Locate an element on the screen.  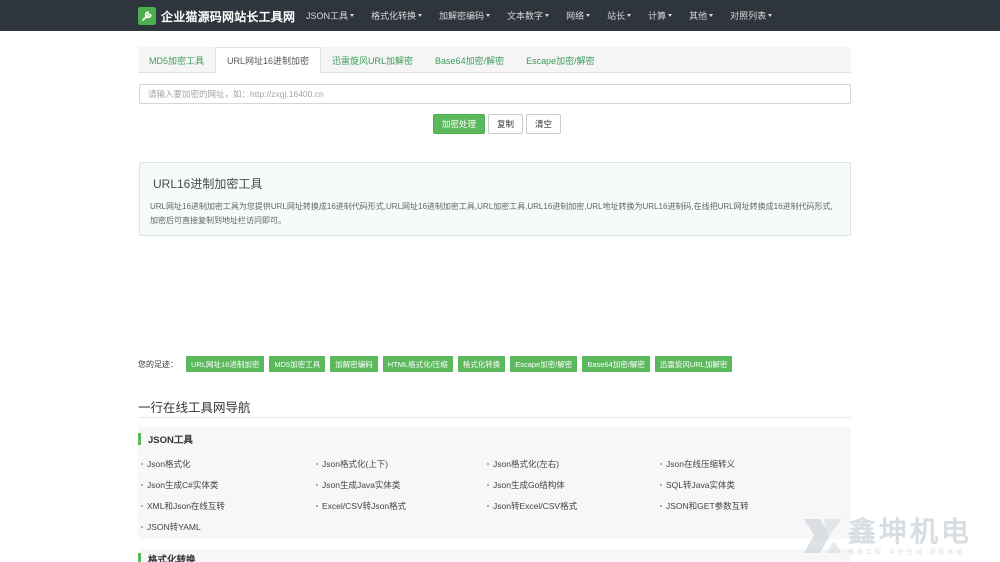
tool-link-label: XML和Json在线互转 is located at coordinates (186, 506).